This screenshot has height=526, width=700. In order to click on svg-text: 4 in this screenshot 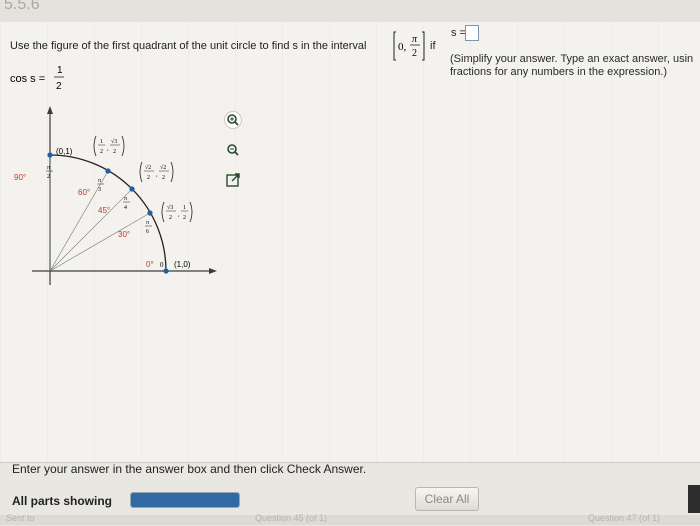, I will do `click(125, 208)`.